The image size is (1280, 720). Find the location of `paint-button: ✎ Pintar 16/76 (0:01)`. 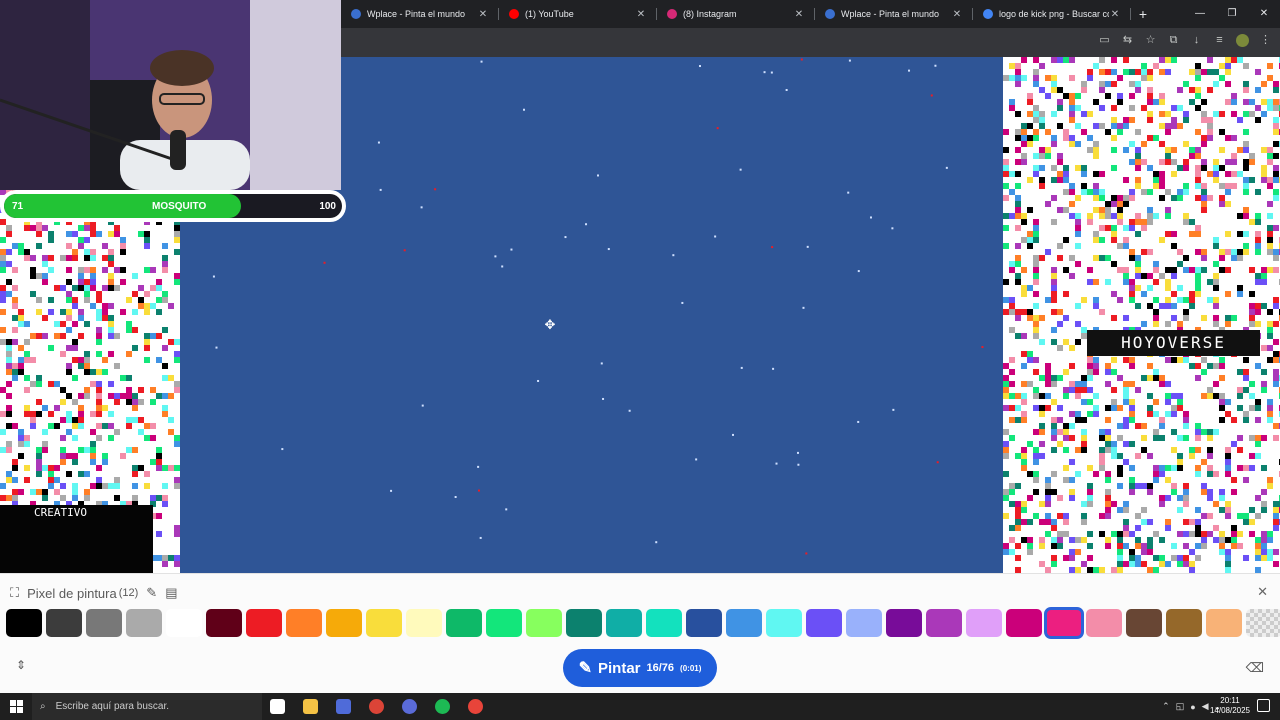

paint-button: ✎ Pintar 16/76 (0:01) is located at coordinates (640, 668).